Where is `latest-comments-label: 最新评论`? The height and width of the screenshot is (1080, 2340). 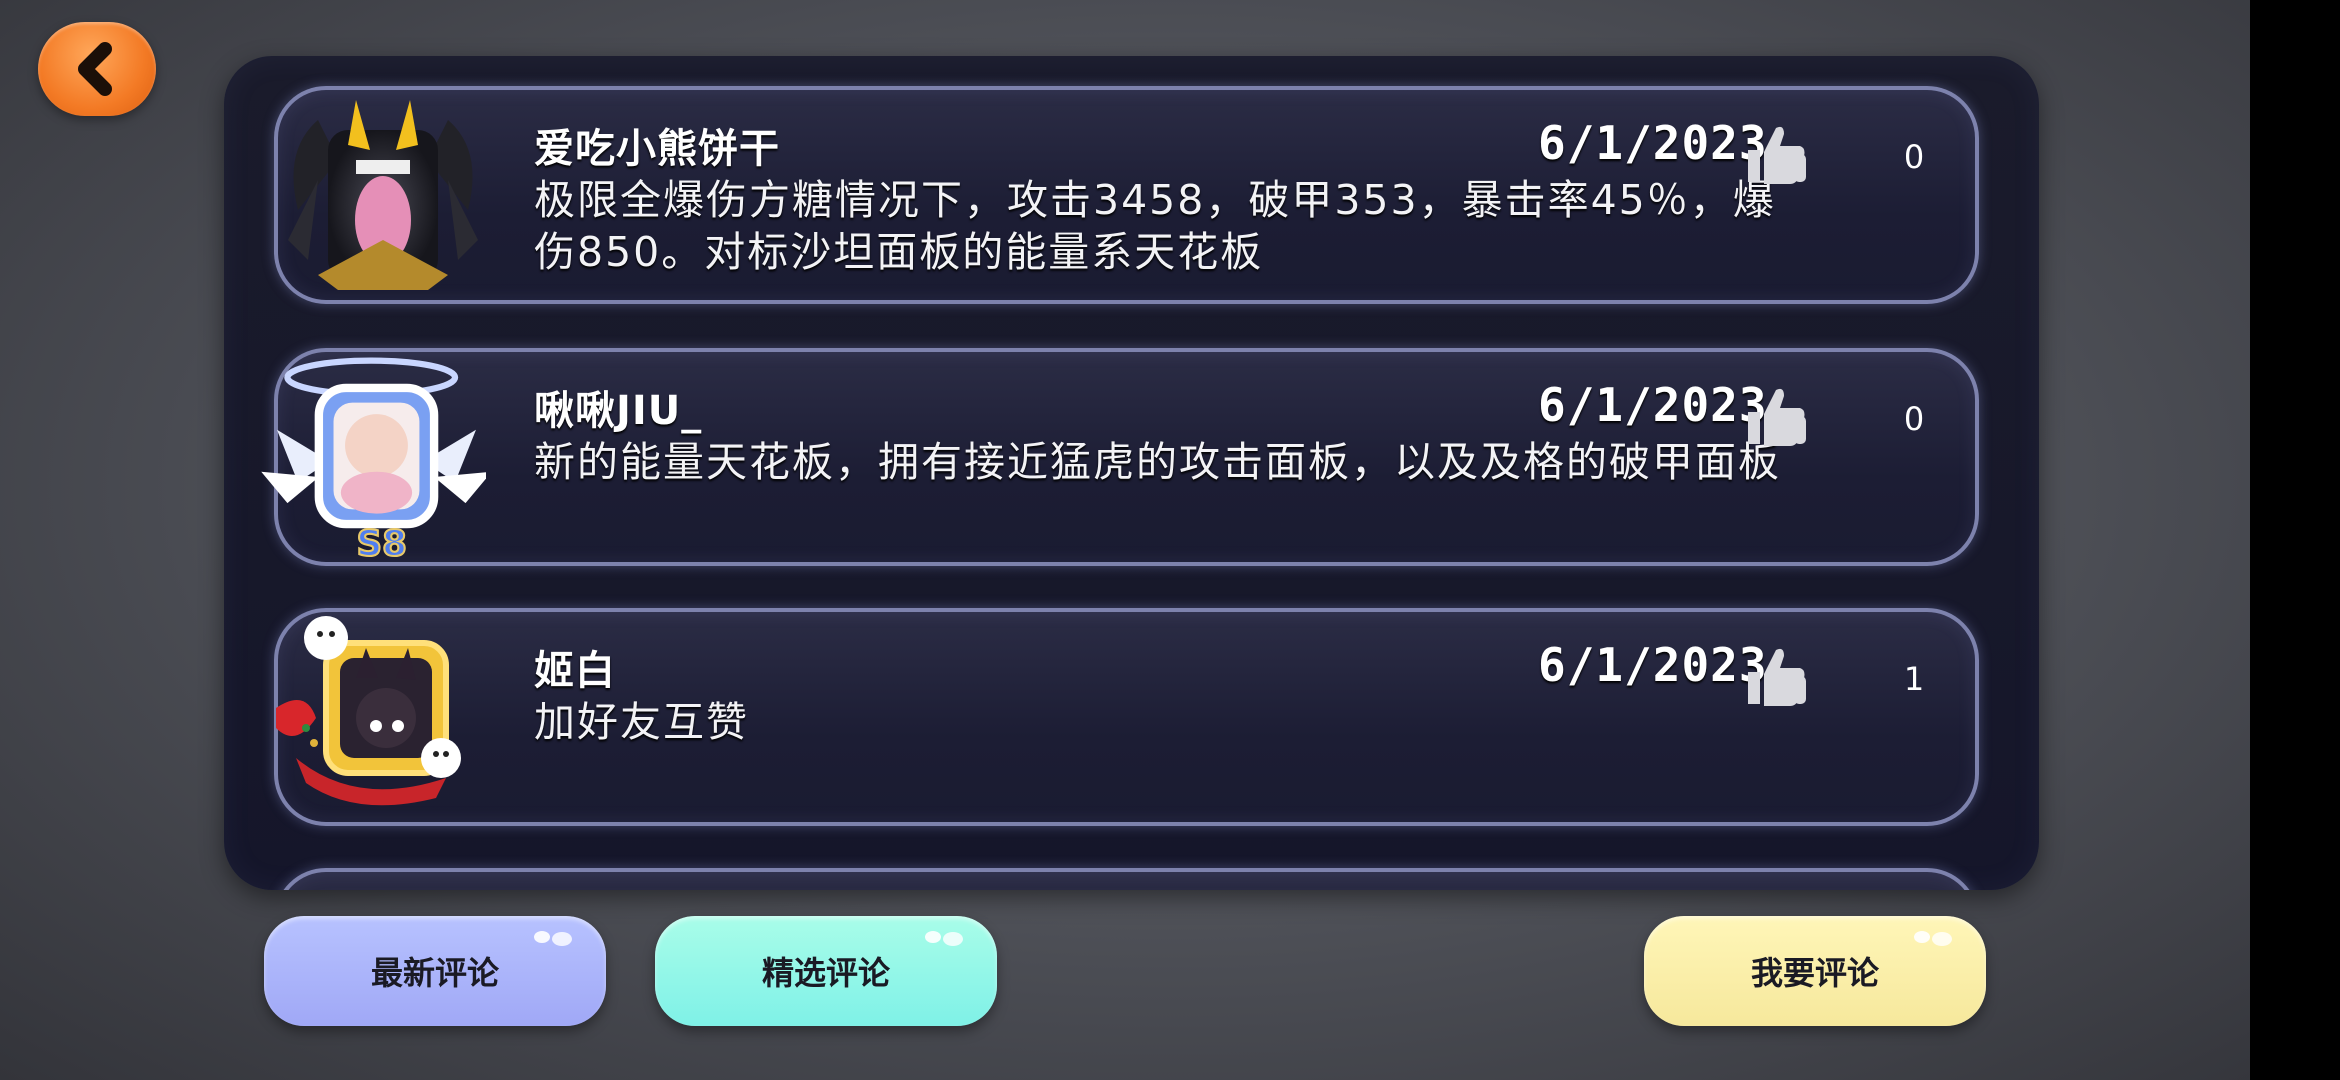 latest-comments-label: 最新评论 is located at coordinates (434, 973).